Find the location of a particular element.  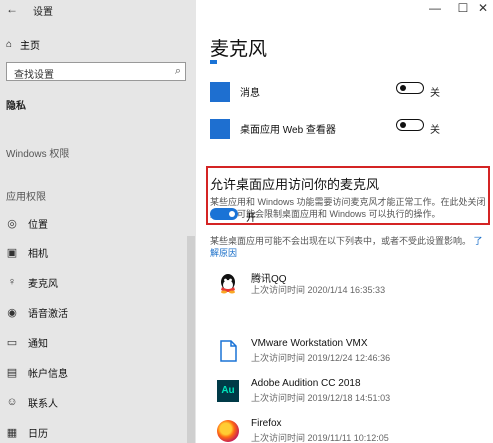

camera-icon: ▣ is located at coordinates (12, 252).